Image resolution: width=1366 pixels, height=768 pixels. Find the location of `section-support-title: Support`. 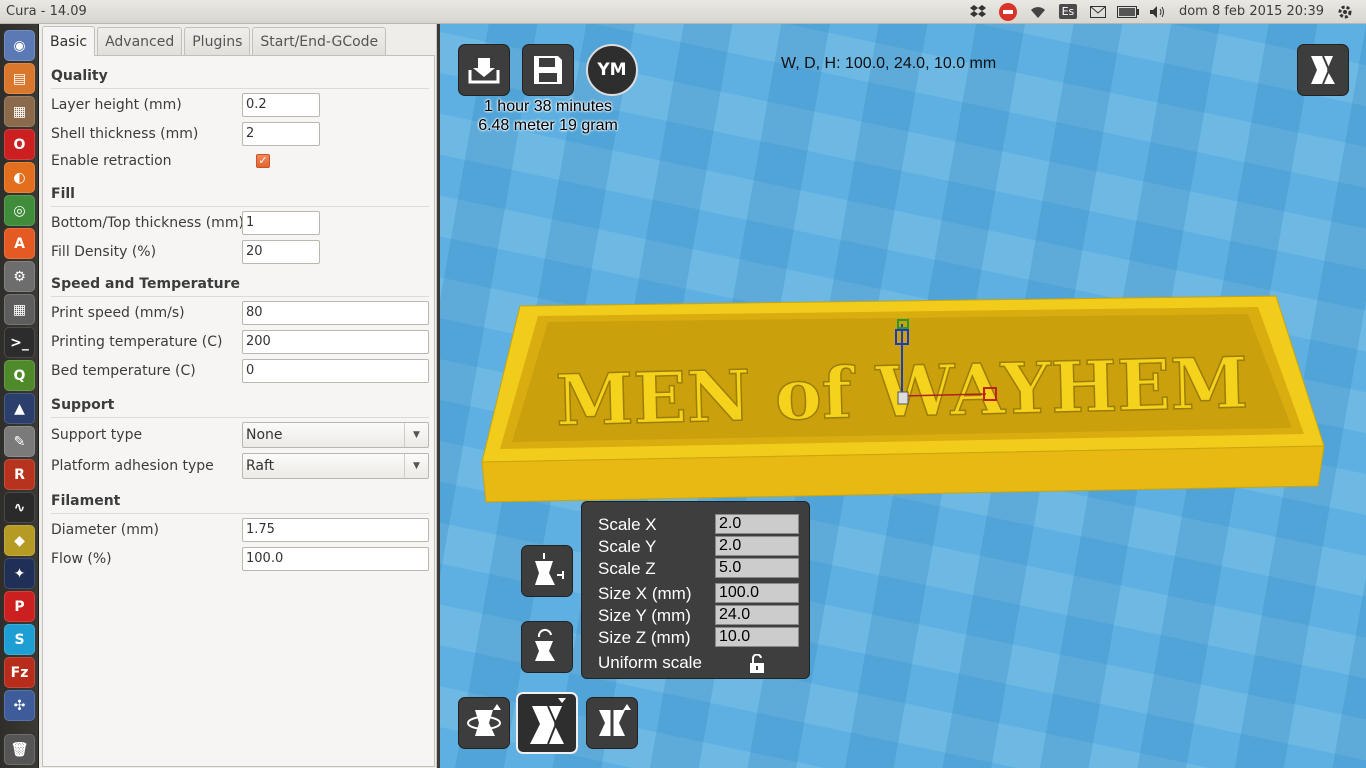

section-support-title: Support is located at coordinates (83, 405).